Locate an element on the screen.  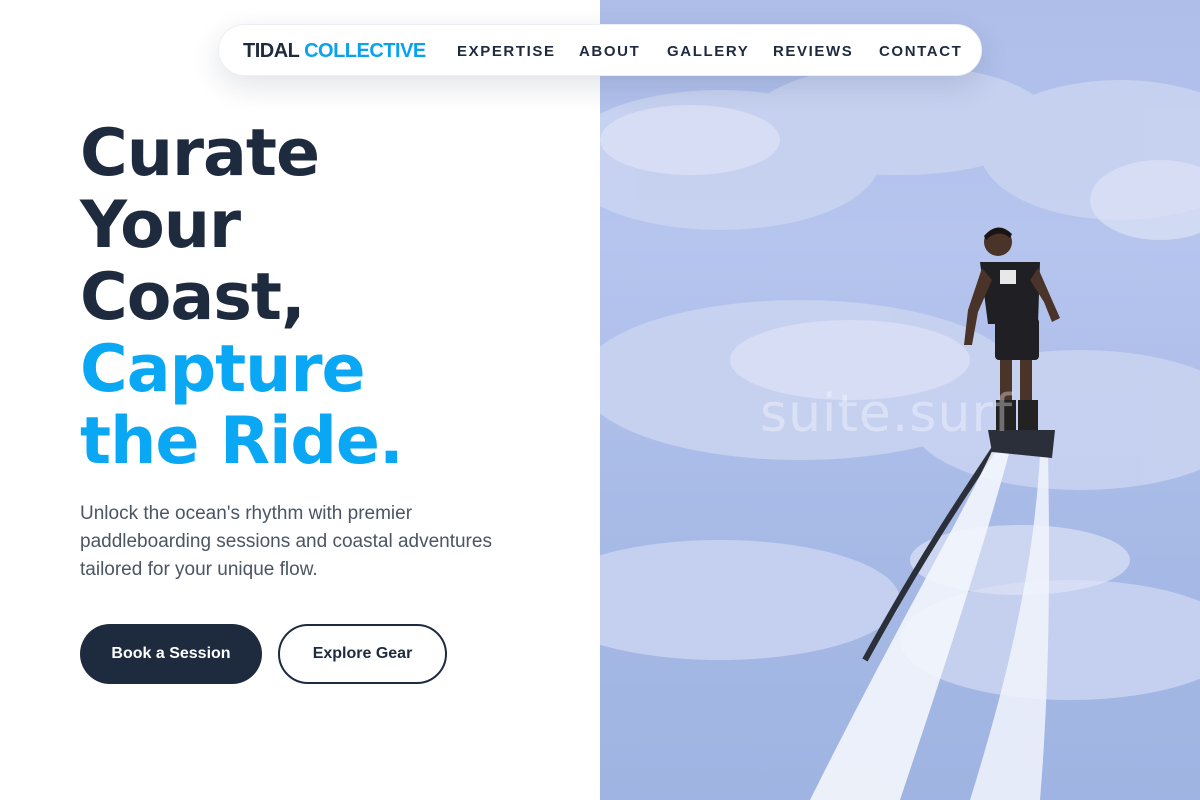
hero-headline: Curate Your Coast, Capture the Ride. is located at coordinates (242, 297).